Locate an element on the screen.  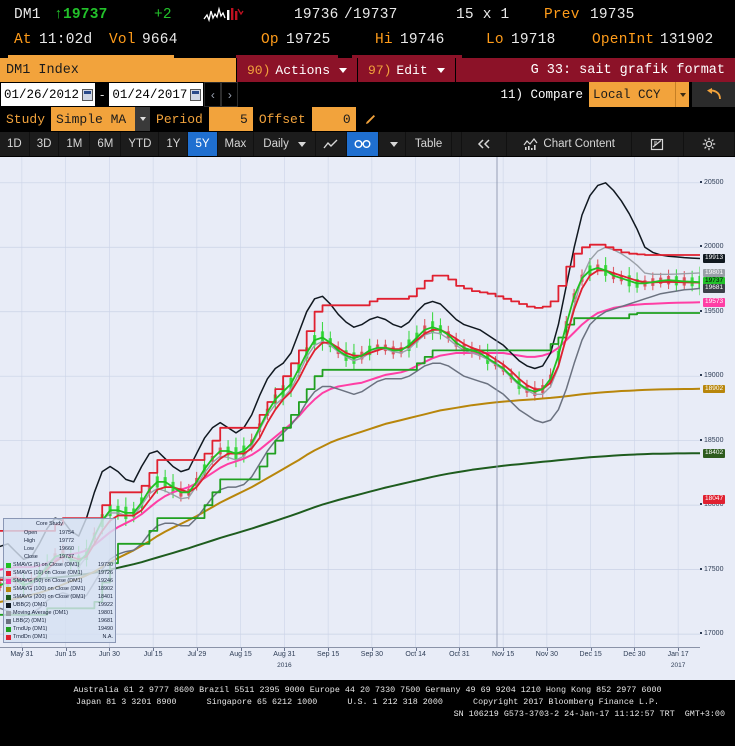
legend-item-label: SMAVG (10) on Close (DM1) is located at coordinates (48, 573).